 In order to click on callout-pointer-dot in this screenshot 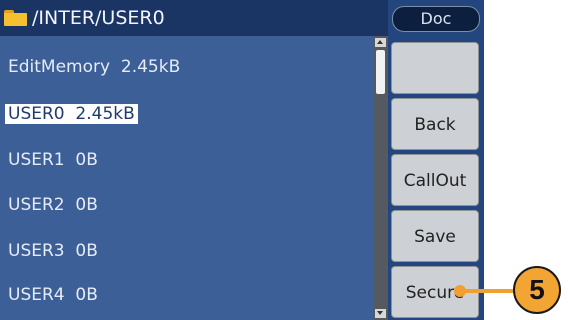, I will do `click(460, 291)`.